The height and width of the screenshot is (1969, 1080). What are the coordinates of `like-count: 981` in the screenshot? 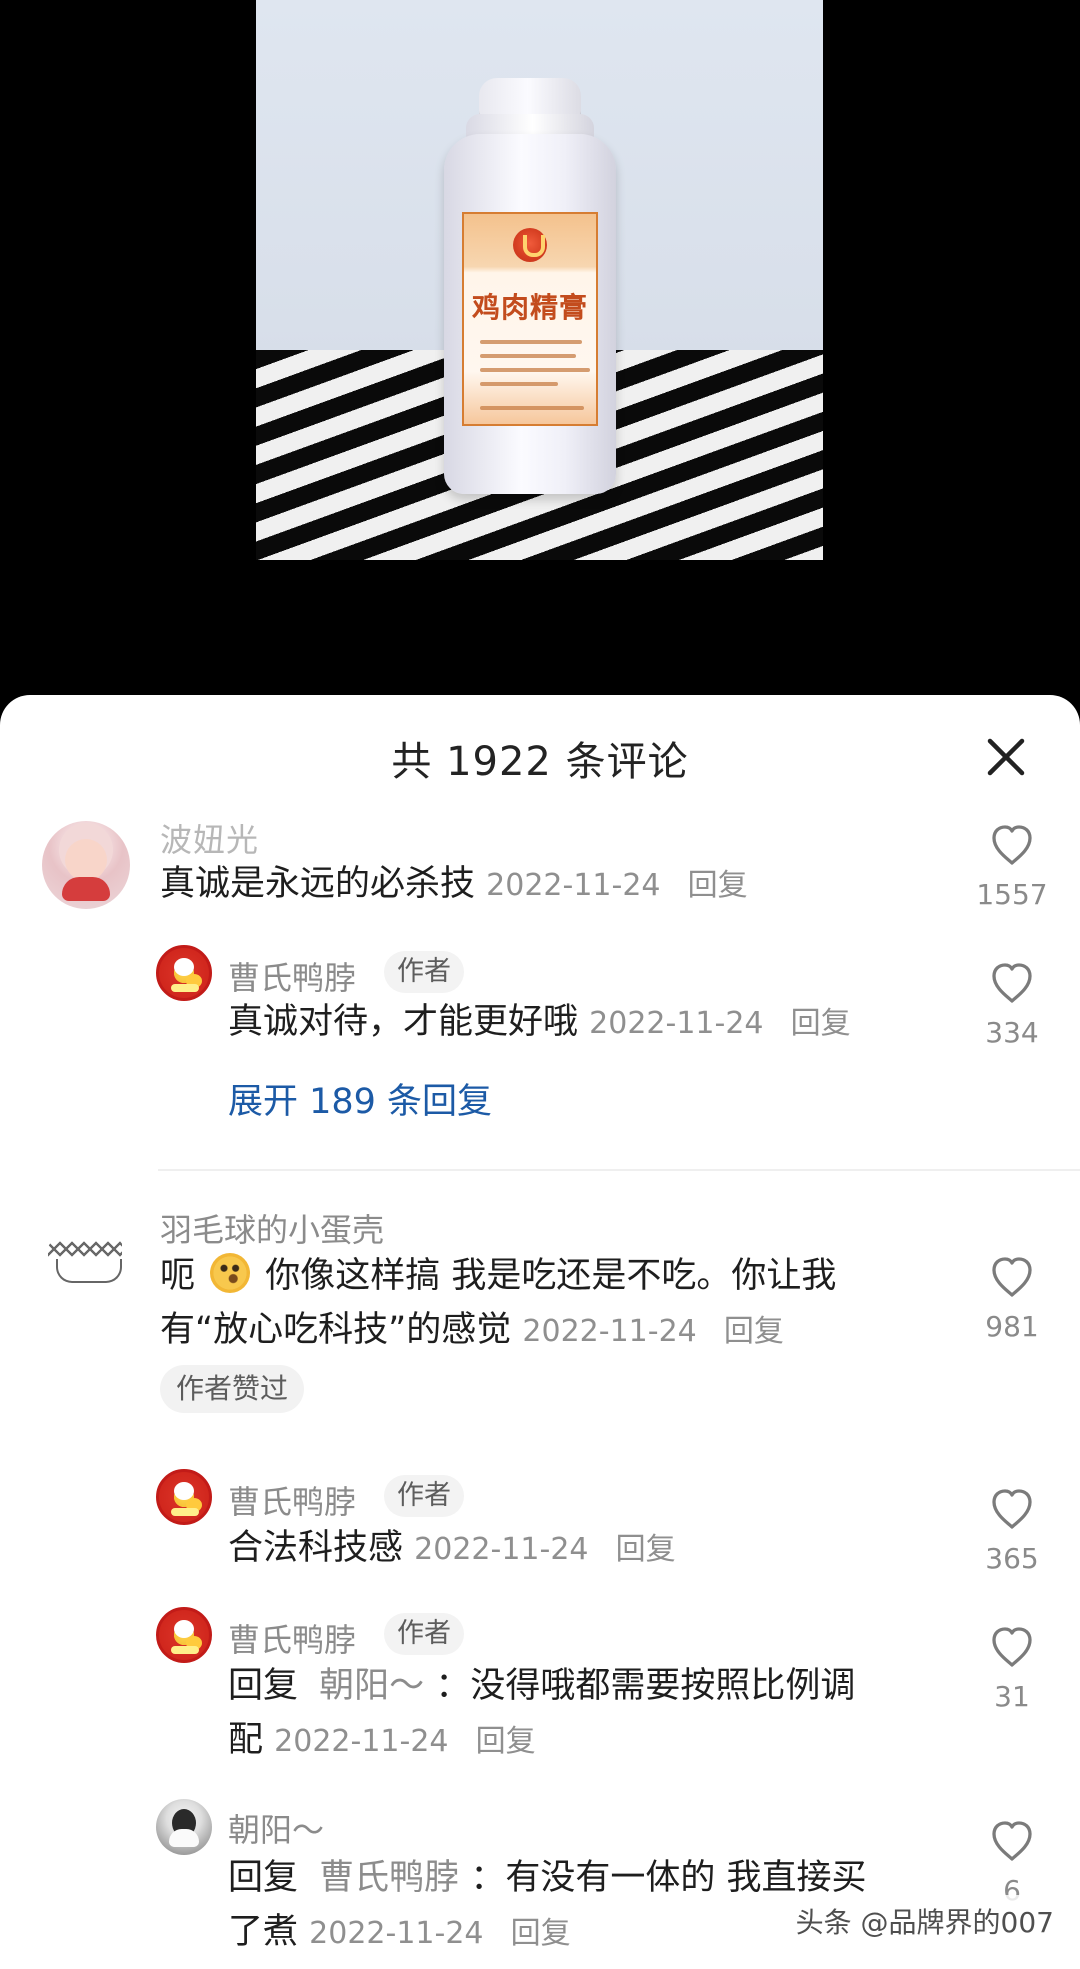 It's located at (1012, 1326).